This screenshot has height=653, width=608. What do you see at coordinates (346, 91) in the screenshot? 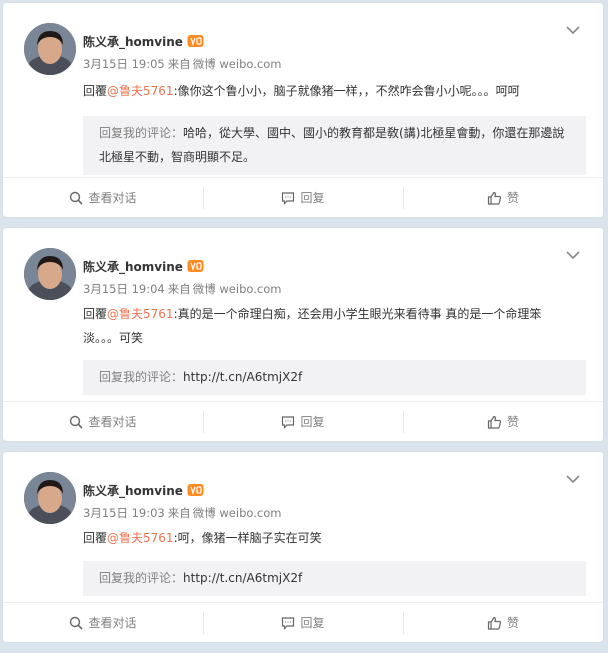
I see `post-text: :像你这个鲁小小，脑子就像猪一样，，不然咋会鲁小小呢。。。呵呵` at bounding box center [346, 91].